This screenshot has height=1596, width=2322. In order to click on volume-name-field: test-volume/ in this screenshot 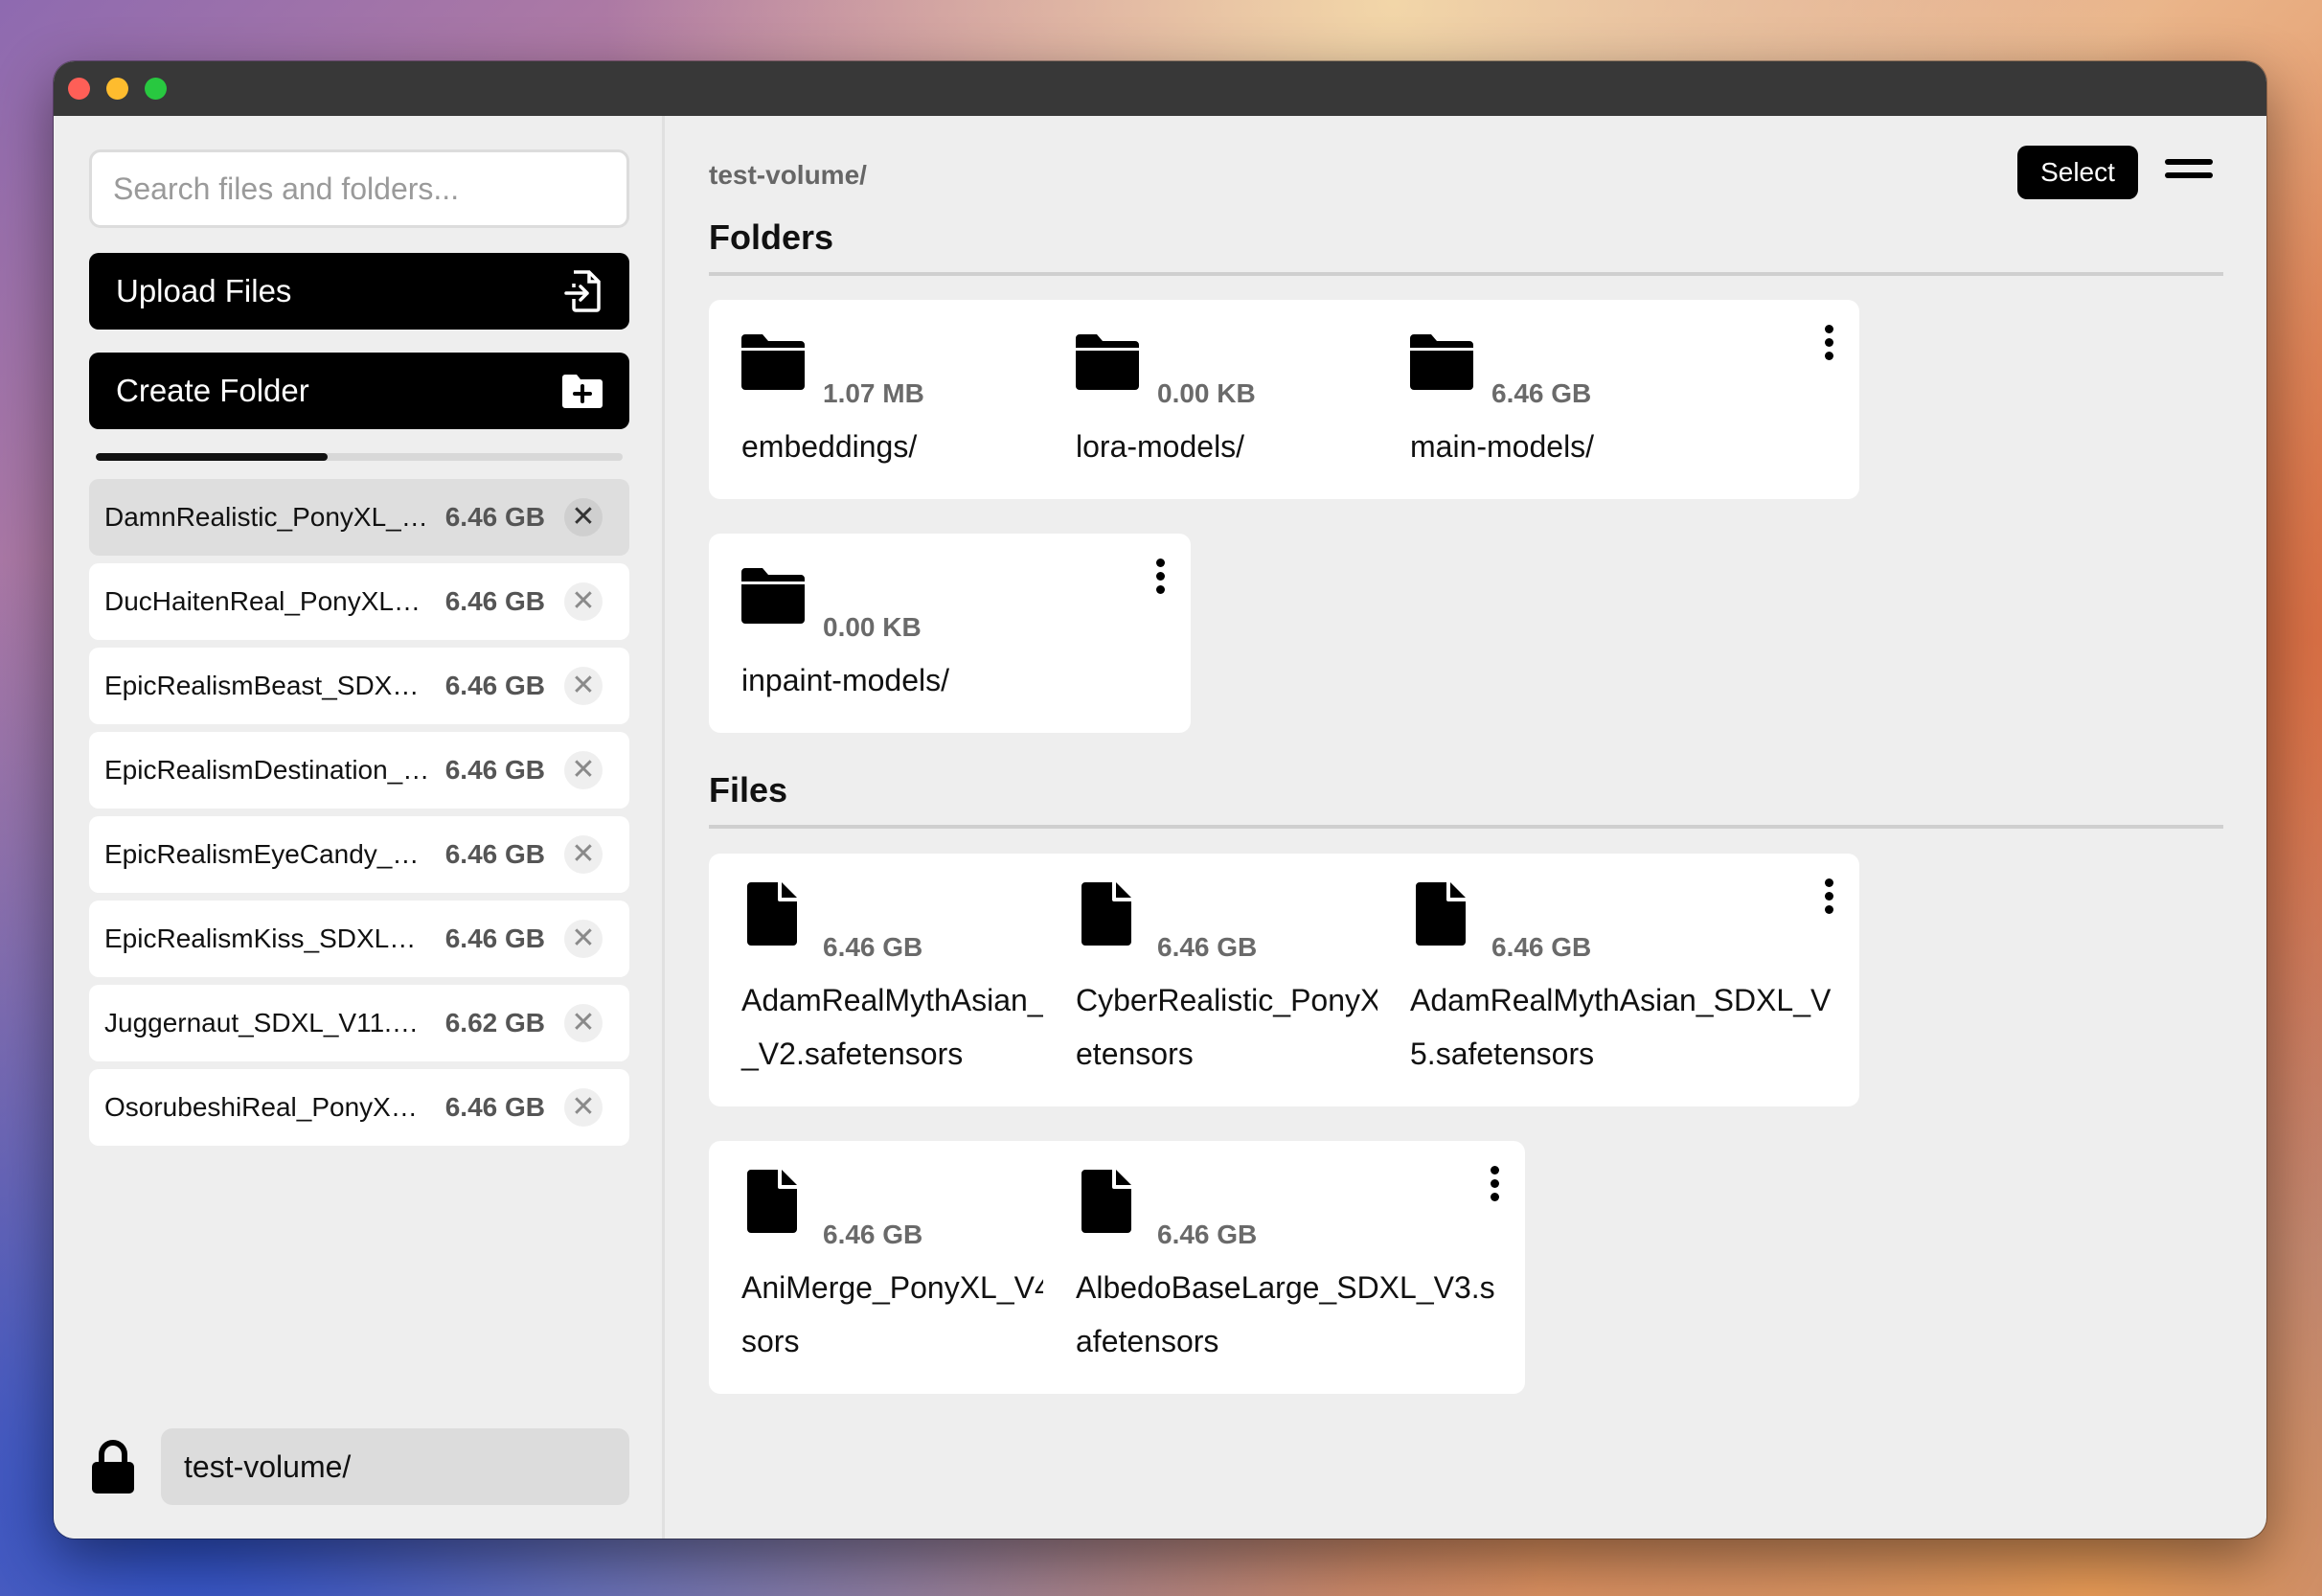, I will do `click(395, 1466)`.